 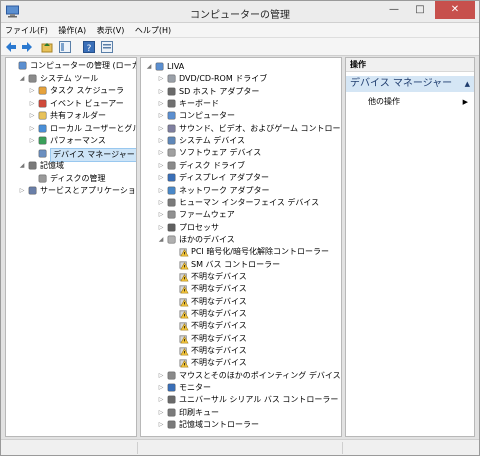 I want to click on minimize-button: —, so click(x=394, y=10).